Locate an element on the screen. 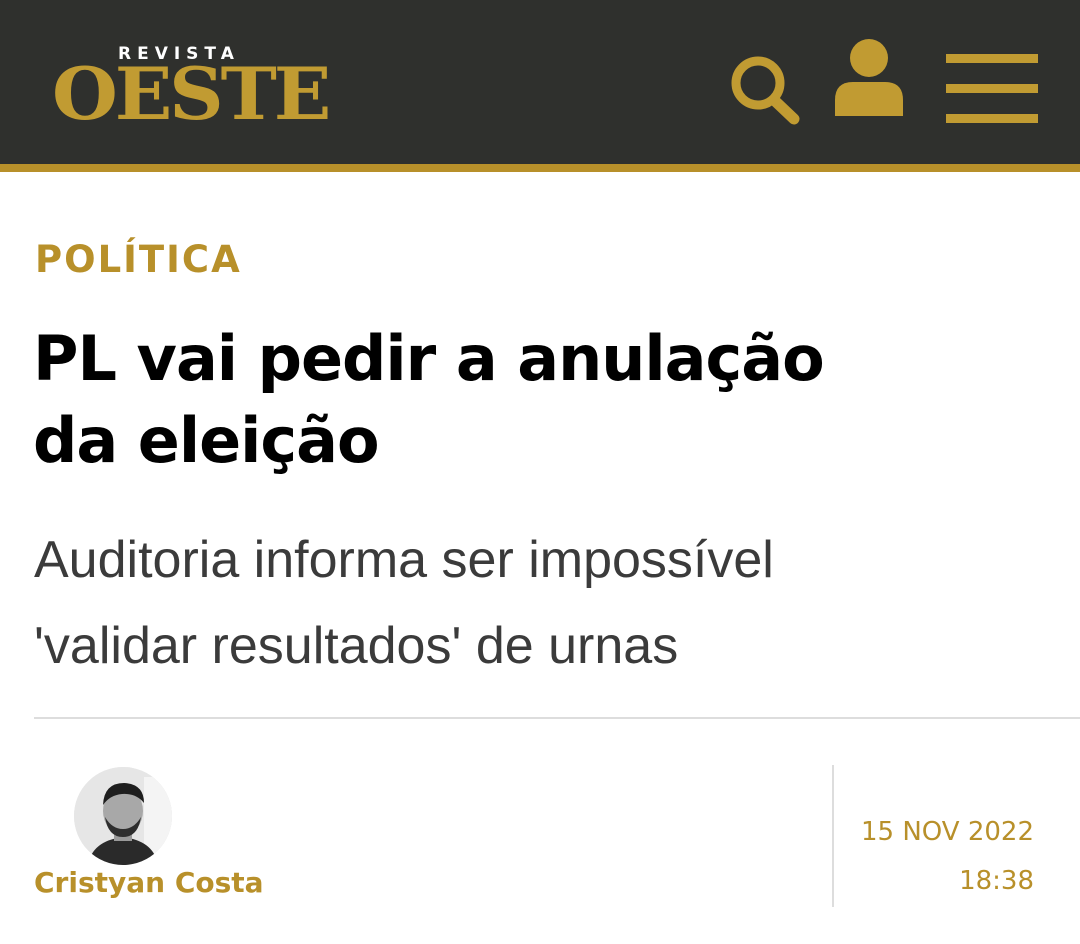  search-button is located at coordinates (765, 90).